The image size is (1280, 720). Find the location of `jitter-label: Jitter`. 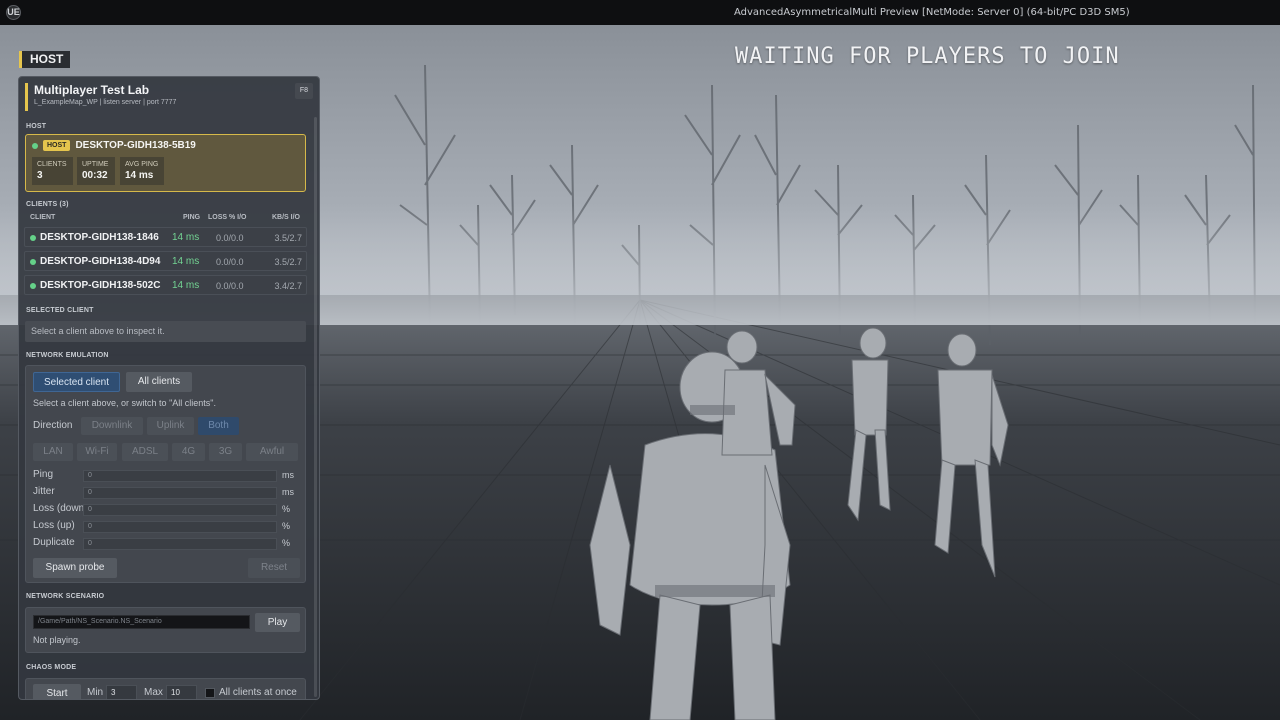

jitter-label: Jitter is located at coordinates (44, 491).